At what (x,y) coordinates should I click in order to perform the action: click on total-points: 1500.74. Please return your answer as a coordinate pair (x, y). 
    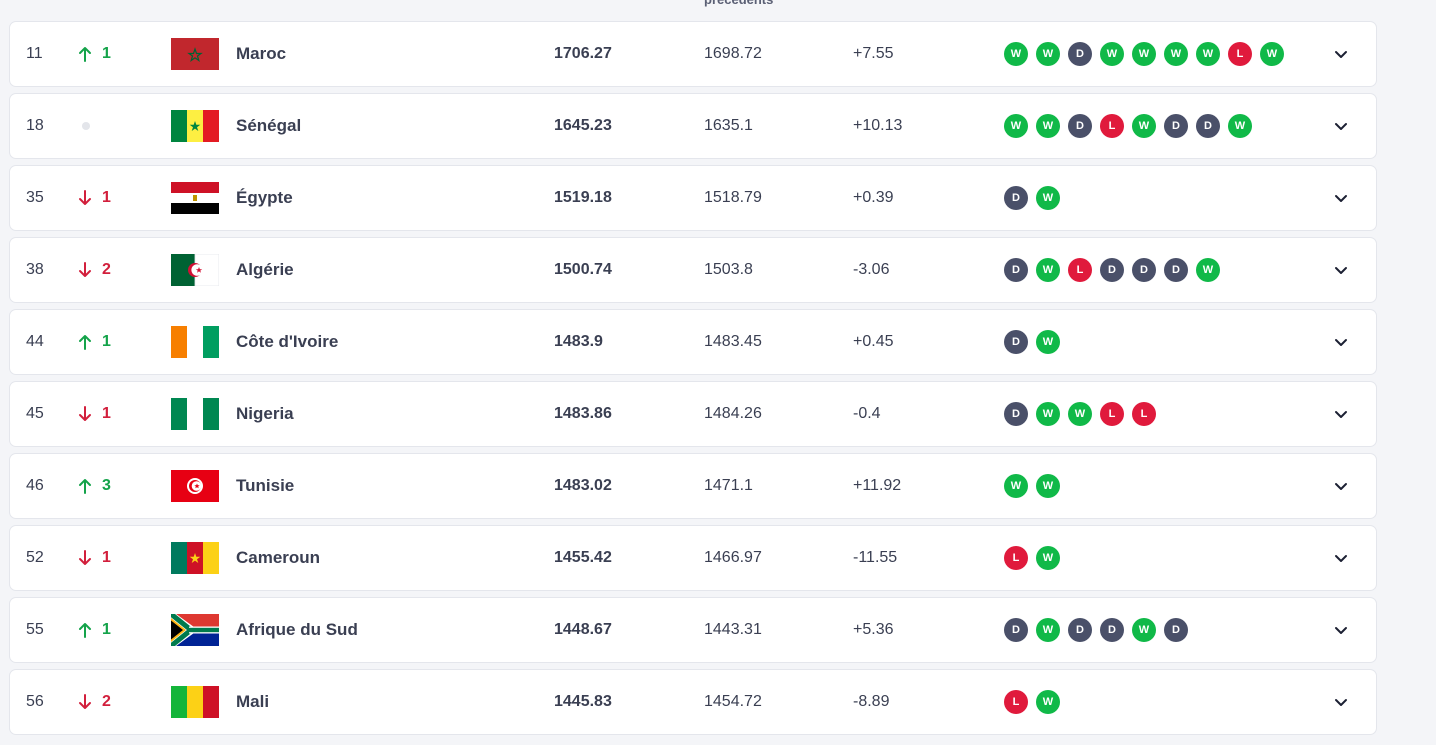
    Looking at the image, I should click on (583, 269).